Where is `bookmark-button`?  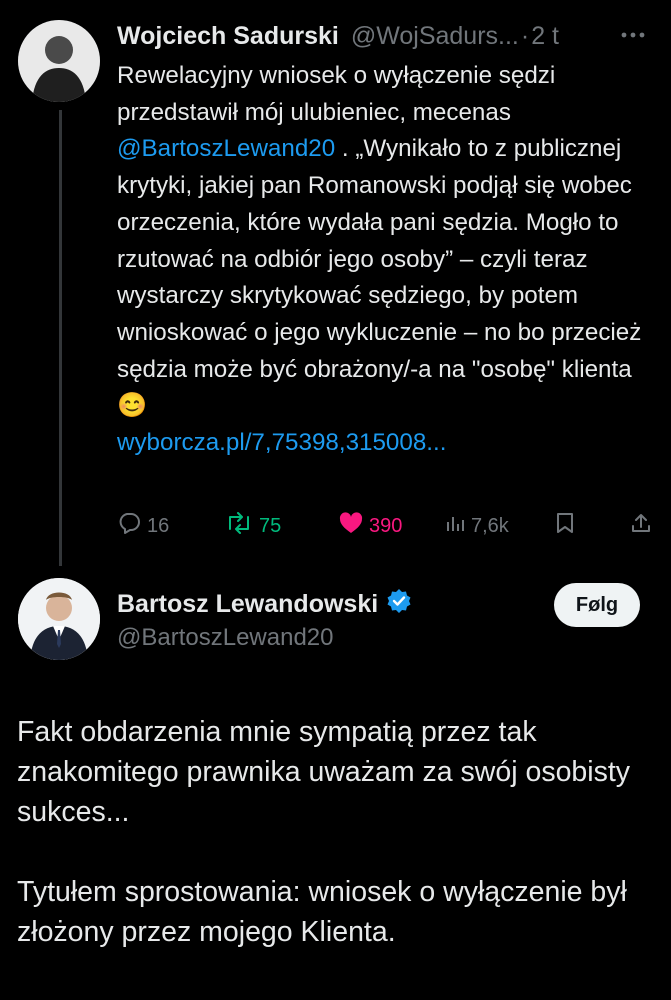
bookmark-button is located at coordinates (565, 526).